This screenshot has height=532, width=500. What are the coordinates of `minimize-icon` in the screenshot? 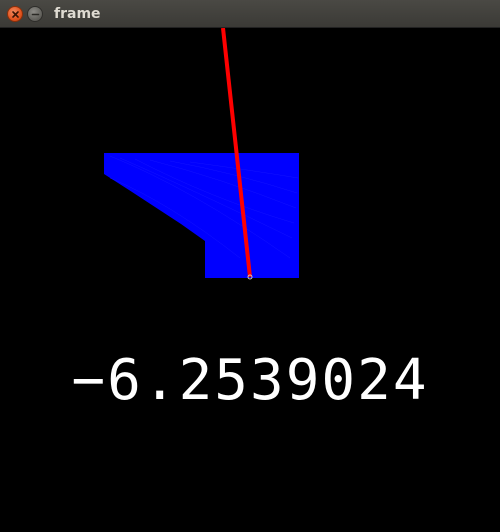 It's located at (35, 14).